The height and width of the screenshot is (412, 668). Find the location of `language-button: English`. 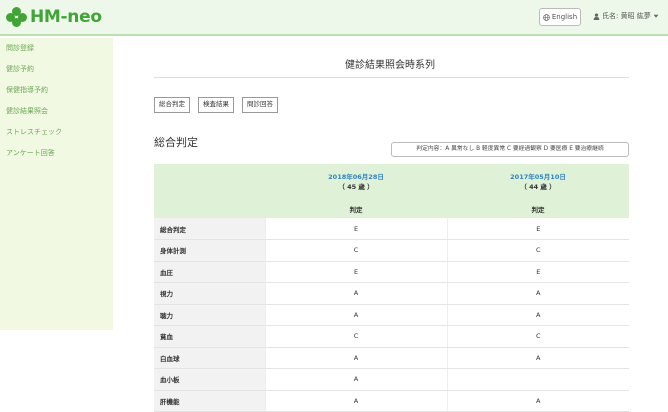

language-button: English is located at coordinates (560, 17).